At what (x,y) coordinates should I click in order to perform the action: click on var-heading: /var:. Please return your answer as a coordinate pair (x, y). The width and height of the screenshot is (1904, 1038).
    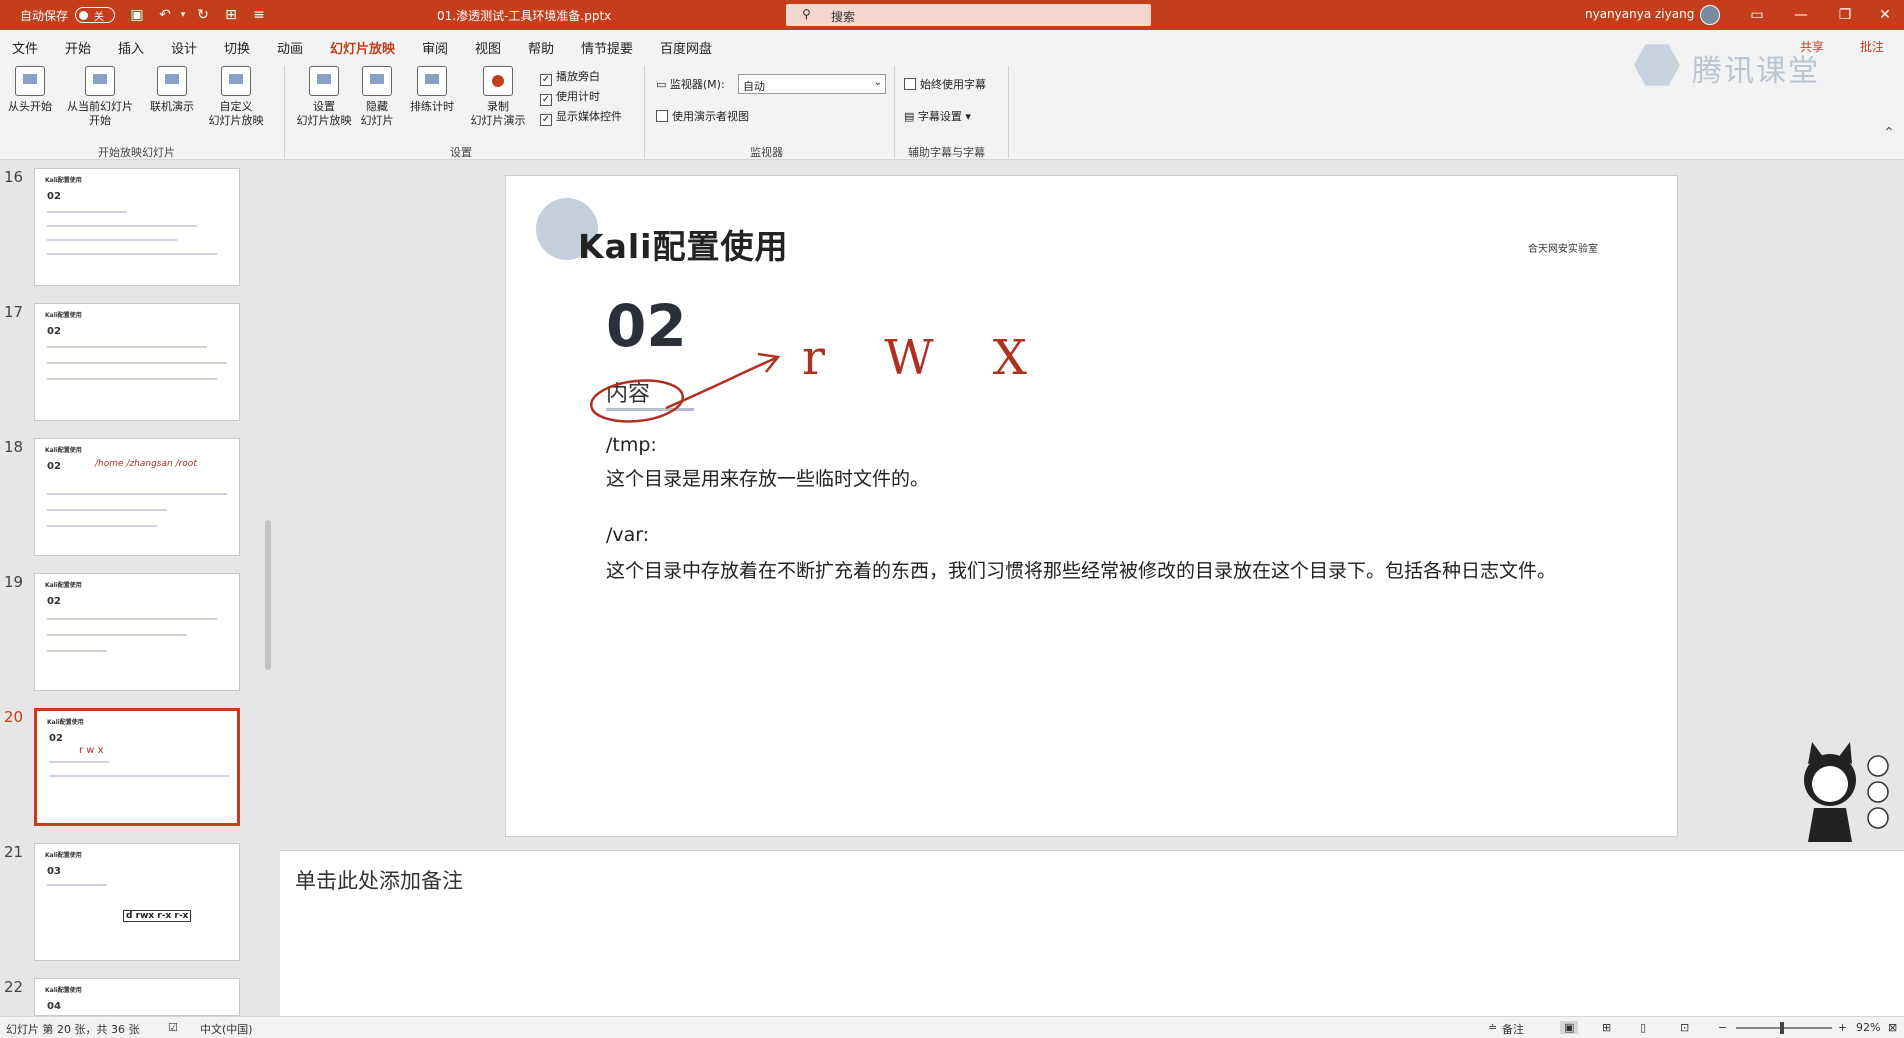
    Looking at the image, I should click on (627, 535).